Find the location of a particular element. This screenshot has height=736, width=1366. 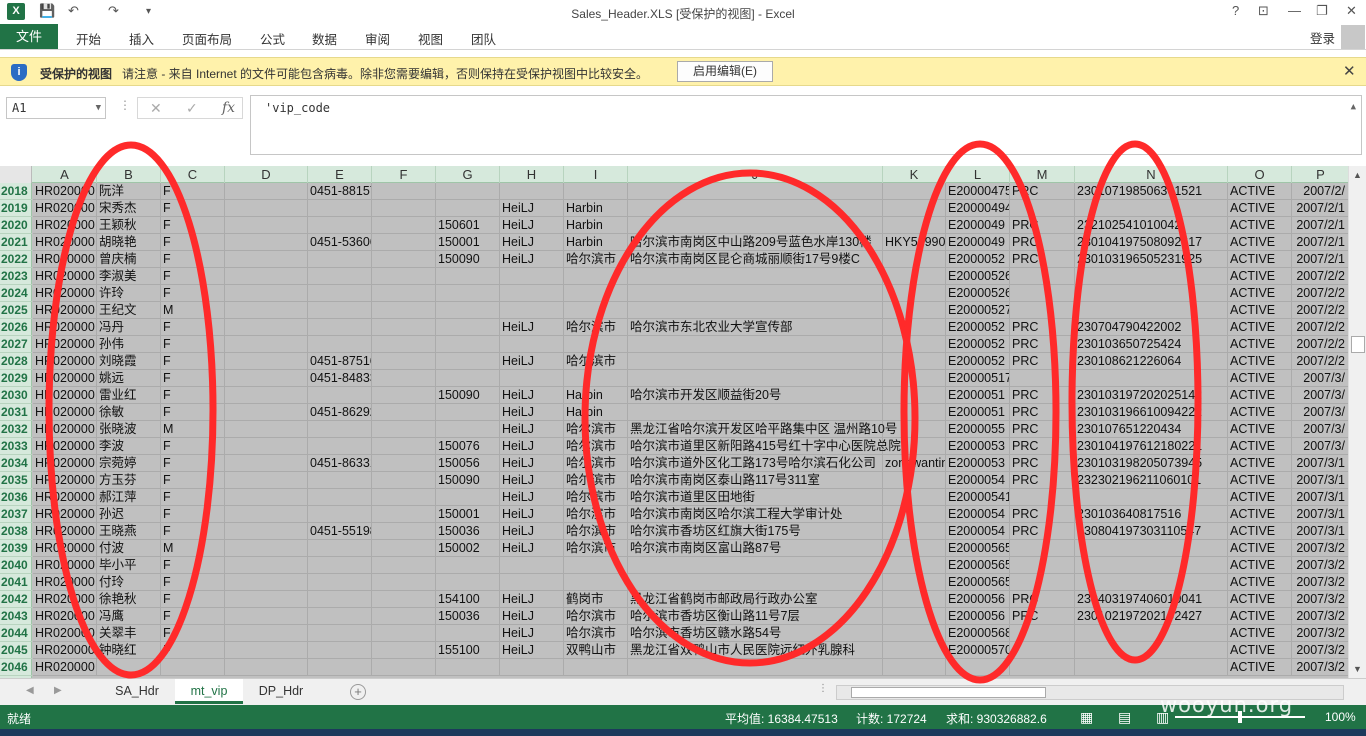

cell-e: 0451-86292968 is located at coordinates (340, 412).